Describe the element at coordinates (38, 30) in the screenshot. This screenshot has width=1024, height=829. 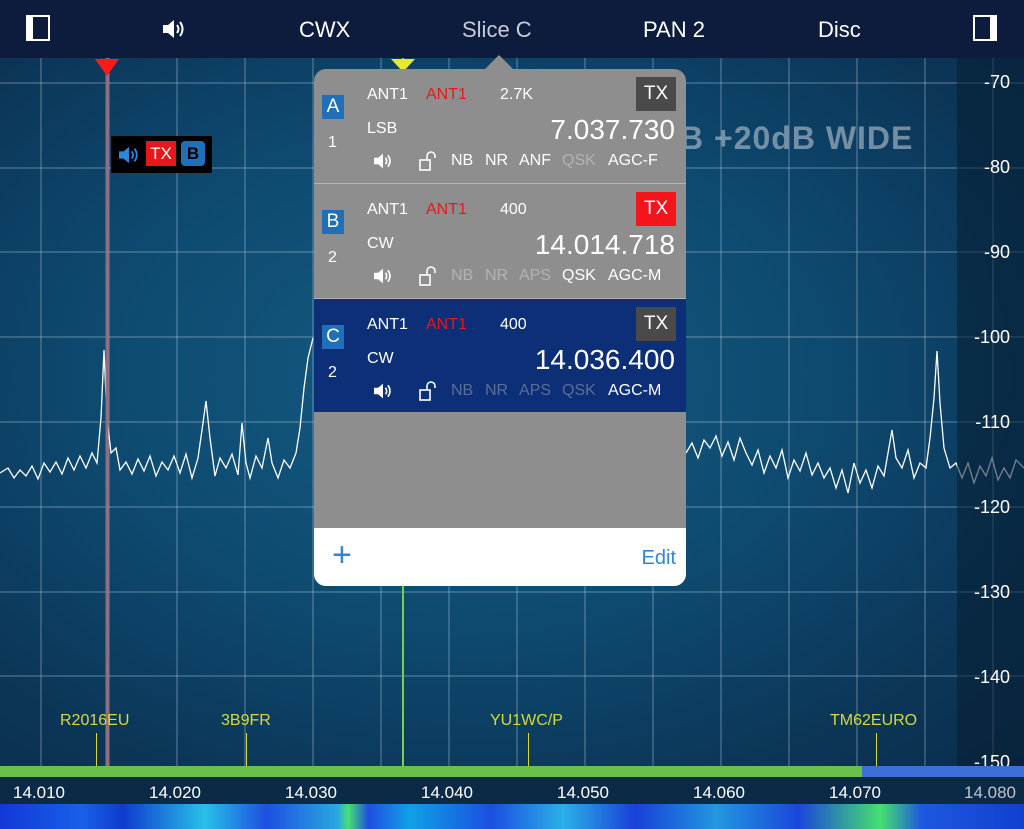
I see `sidebar-left-icon` at that location.